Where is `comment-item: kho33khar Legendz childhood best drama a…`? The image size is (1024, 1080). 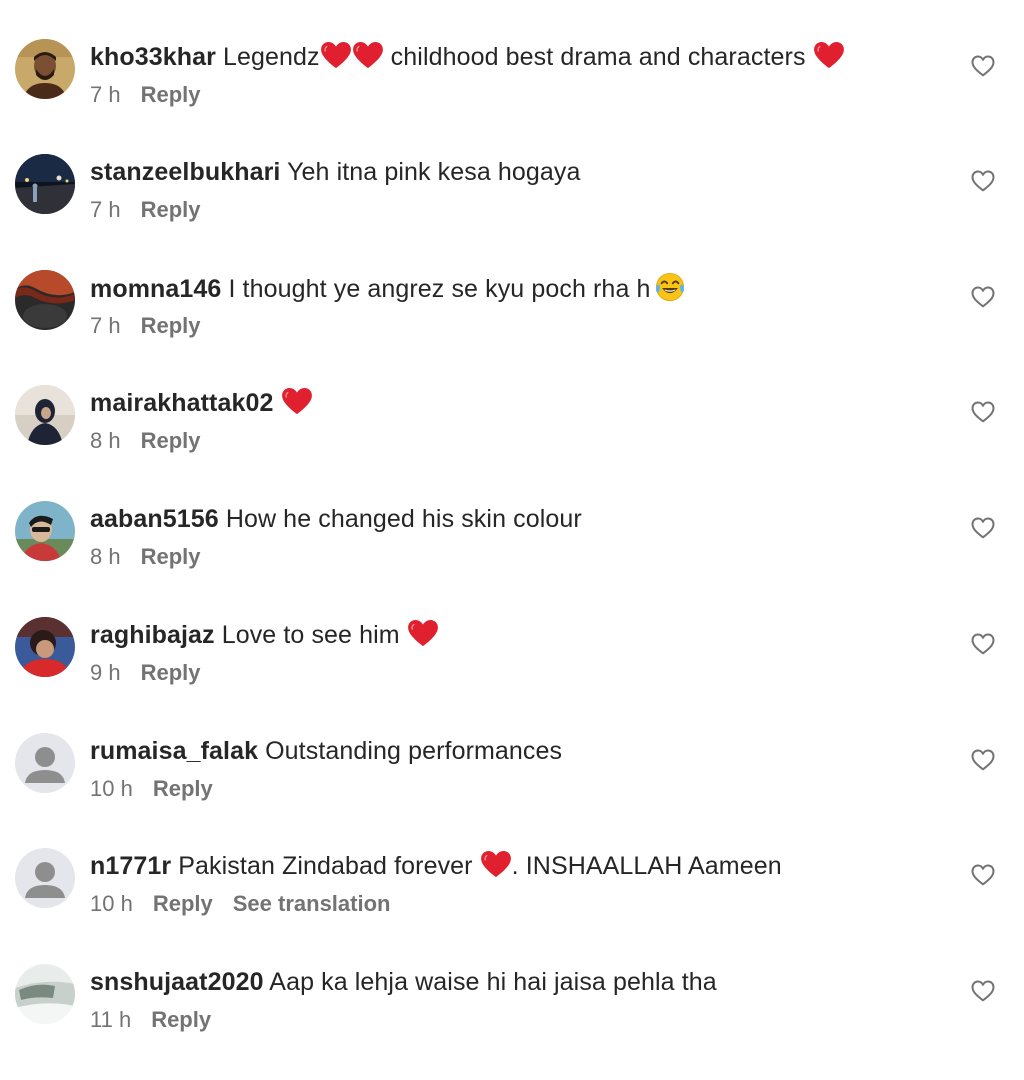 comment-item: kho33khar Legendz childhood best drama a… is located at coordinates (512, 97).